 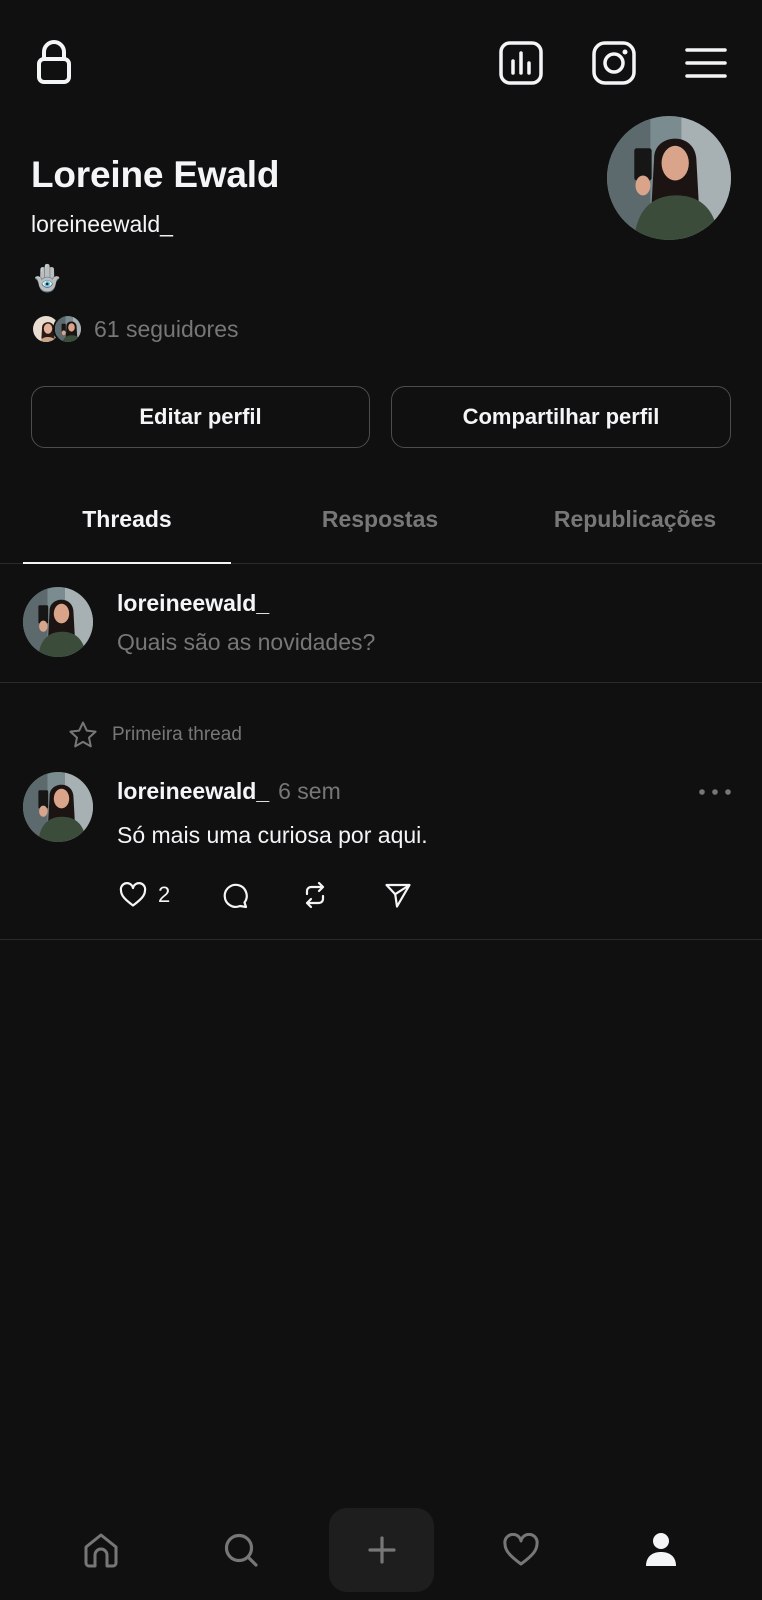 I want to click on pinned-text: Primeira thread, so click(x=177, y=734).